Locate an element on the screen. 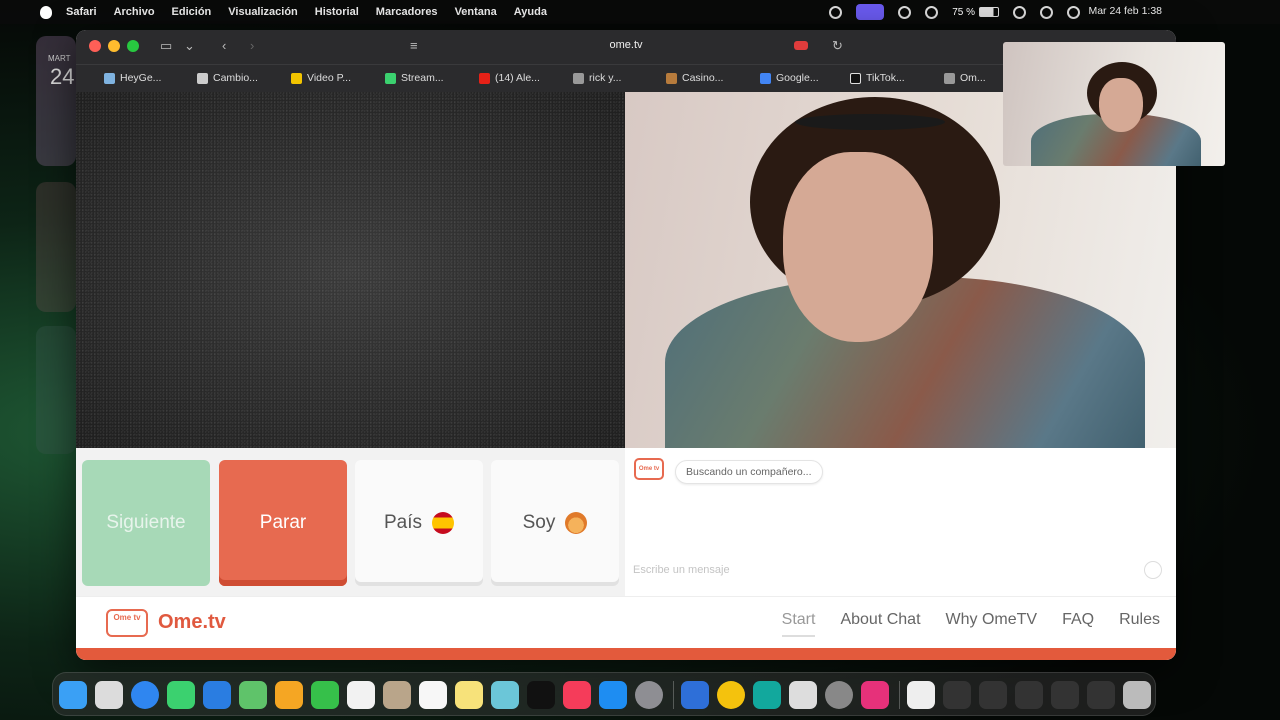  stop-button: Parar is located at coordinates (283, 523).